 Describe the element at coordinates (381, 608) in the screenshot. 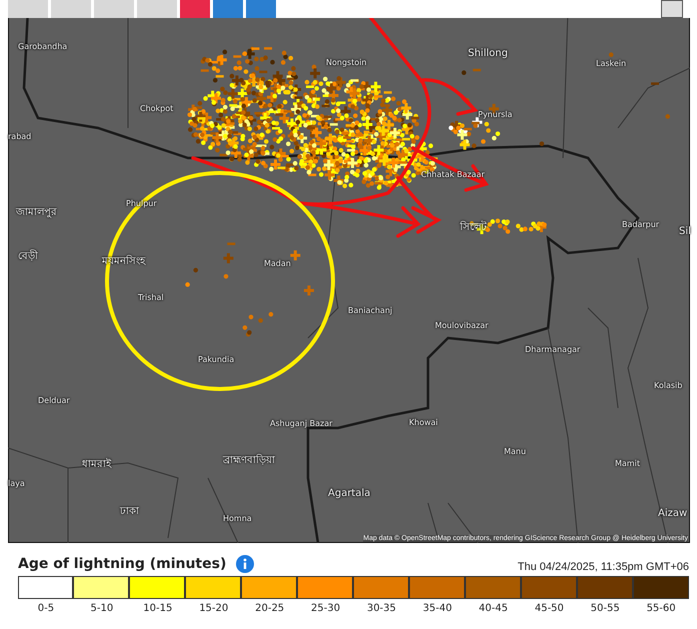

I see `legend-label: 30-35` at that location.